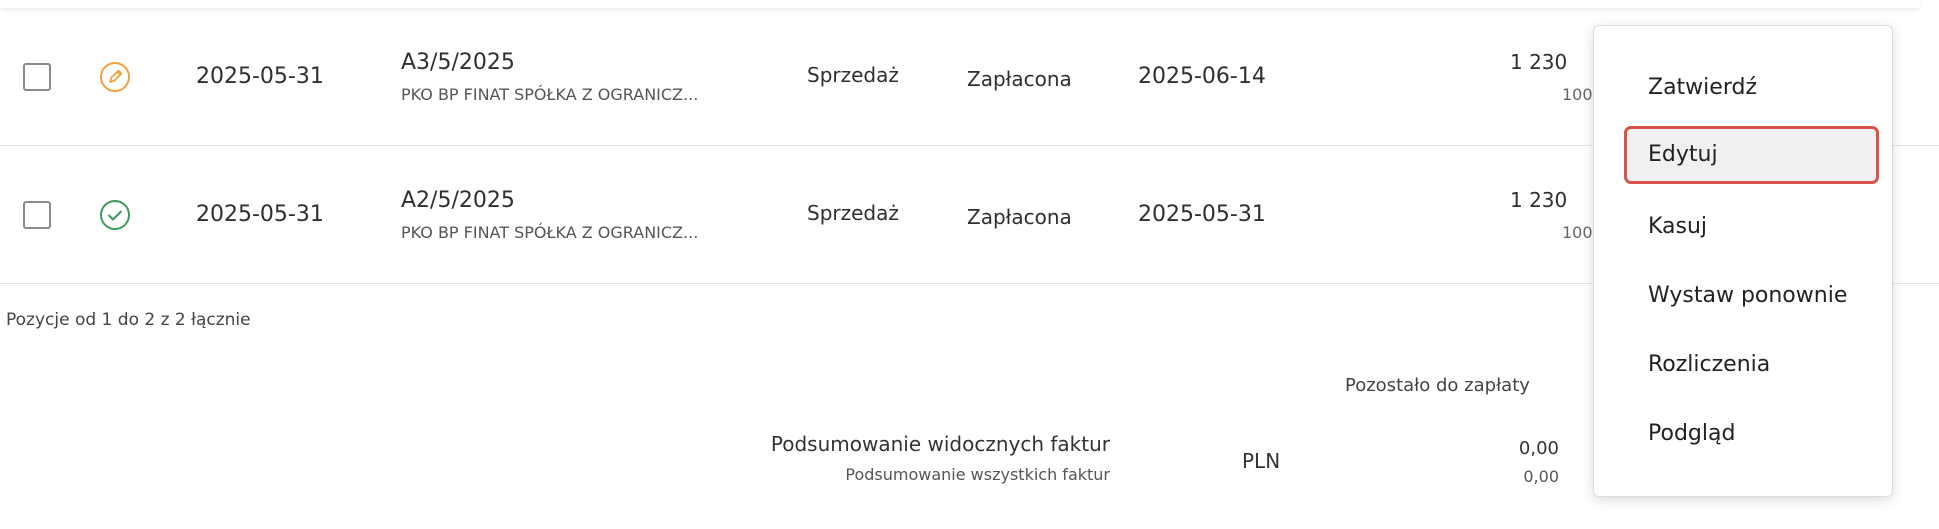  Describe the element at coordinates (115, 215) in the screenshot. I see `check-circle-icon` at that location.